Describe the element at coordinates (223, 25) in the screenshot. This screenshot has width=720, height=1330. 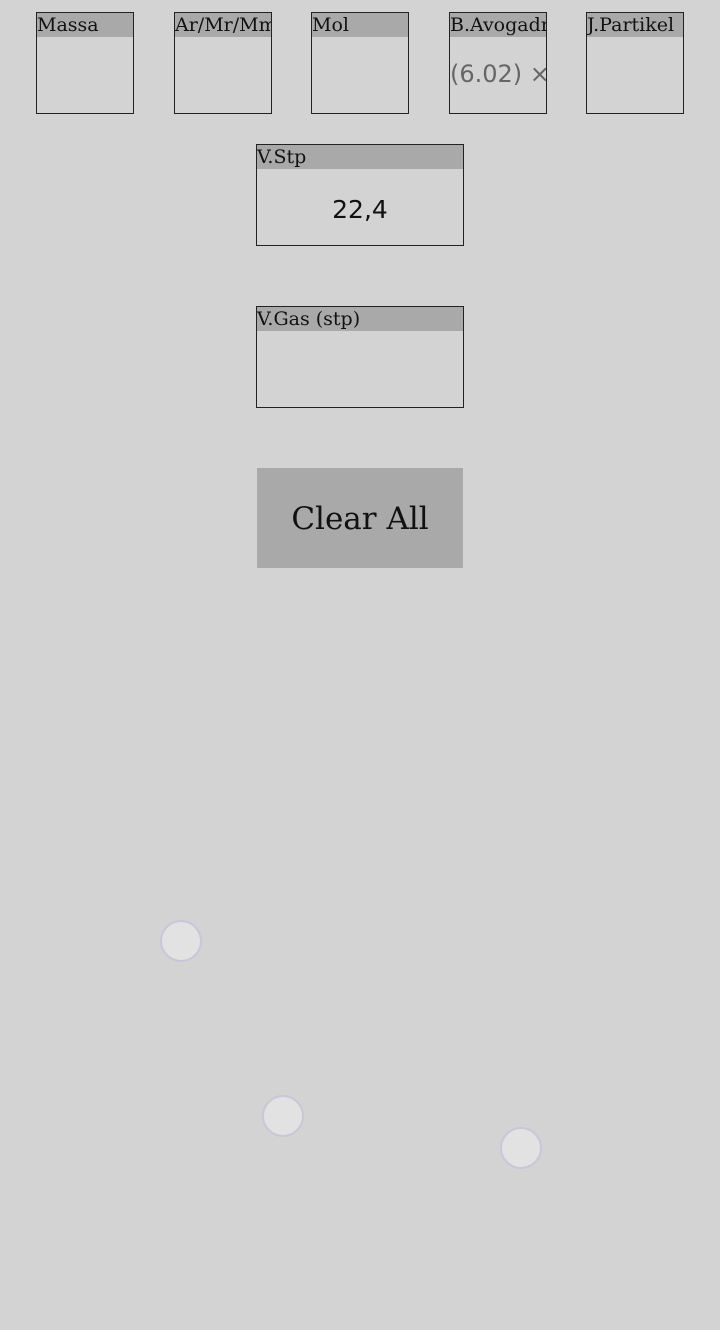
I see `ar-mr-mm-label: Ar/Mr/Mm` at that location.